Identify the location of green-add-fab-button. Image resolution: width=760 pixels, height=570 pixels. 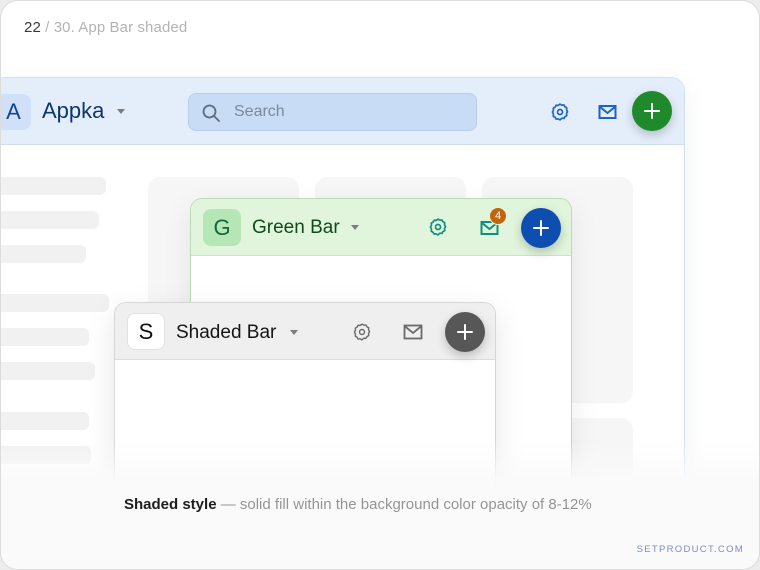
(541, 228).